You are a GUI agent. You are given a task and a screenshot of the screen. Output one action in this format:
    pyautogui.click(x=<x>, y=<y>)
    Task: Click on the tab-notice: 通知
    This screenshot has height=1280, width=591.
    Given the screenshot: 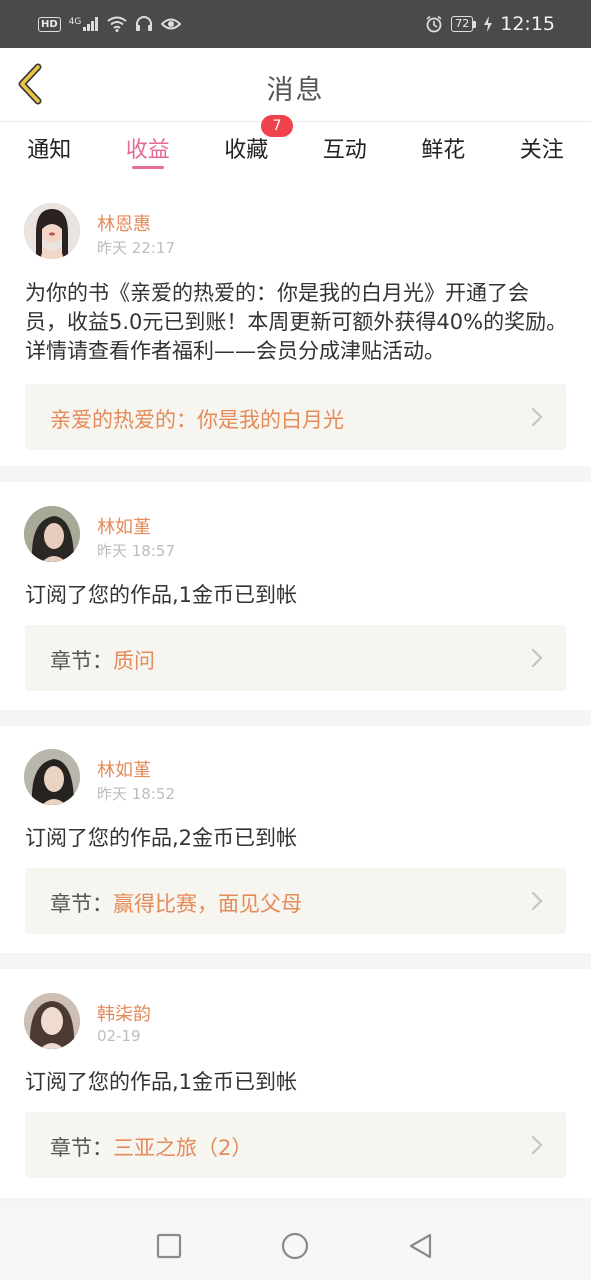 What is the action you would take?
    pyautogui.click(x=49, y=151)
    